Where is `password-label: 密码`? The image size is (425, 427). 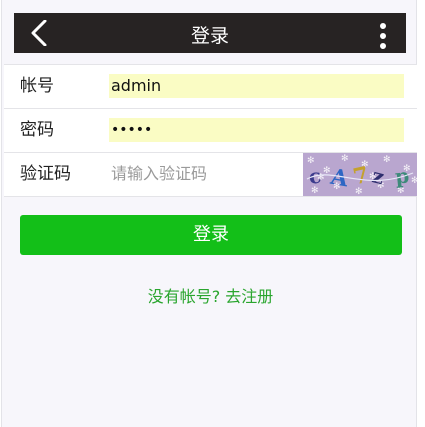
password-label: 密码 is located at coordinates (37, 130).